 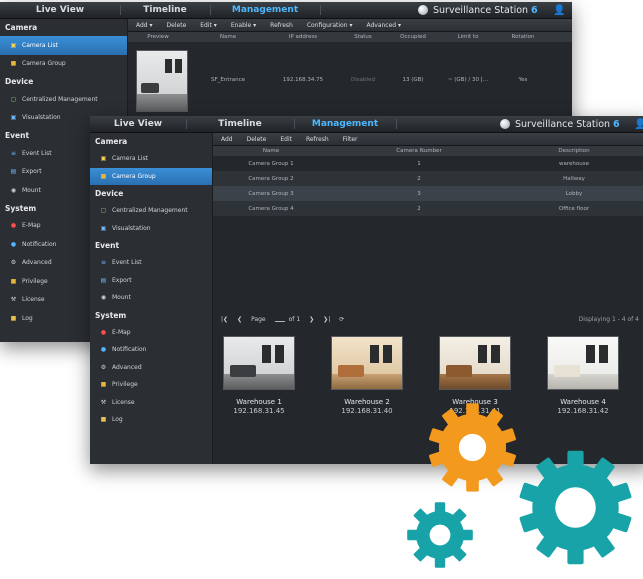 What do you see at coordinates (505, 124) in the screenshot?
I see `brand-logo-icon` at bounding box center [505, 124].